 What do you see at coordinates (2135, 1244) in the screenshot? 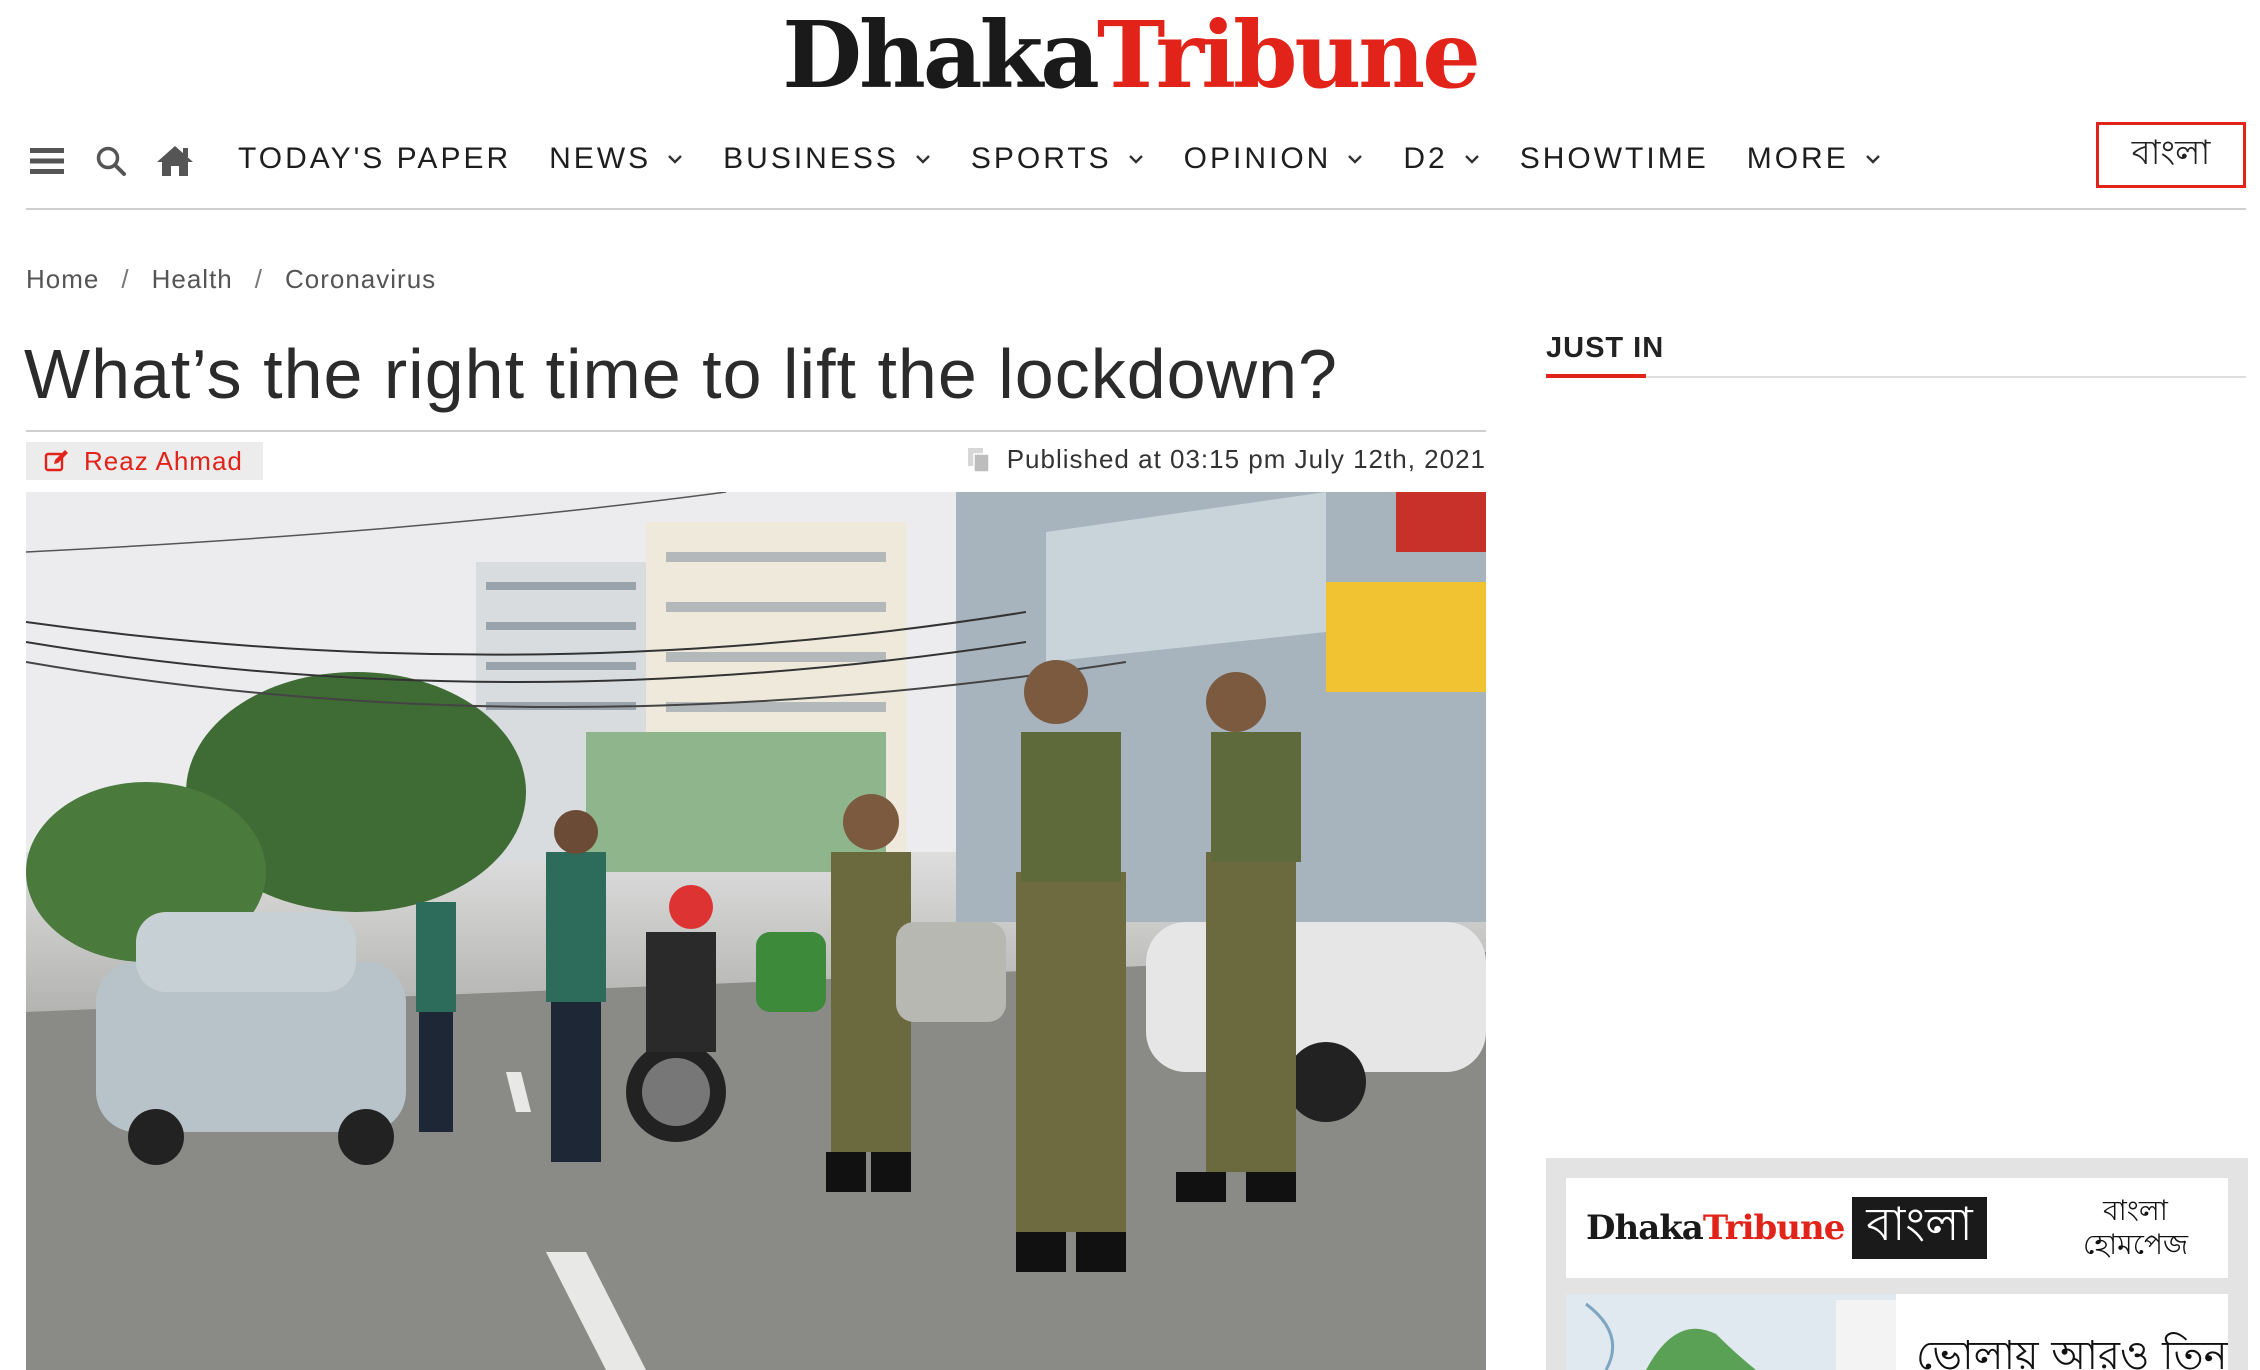
I see `promo-home-line2: হোমপেজ` at bounding box center [2135, 1244].